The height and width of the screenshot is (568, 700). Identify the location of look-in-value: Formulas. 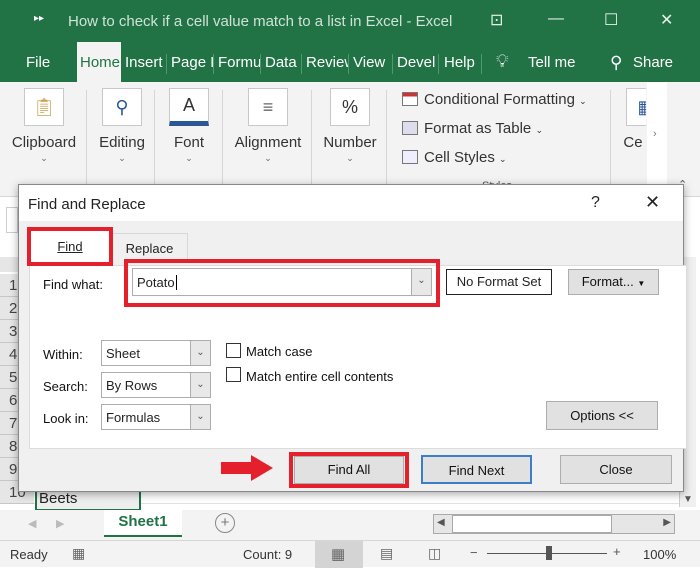
(133, 417).